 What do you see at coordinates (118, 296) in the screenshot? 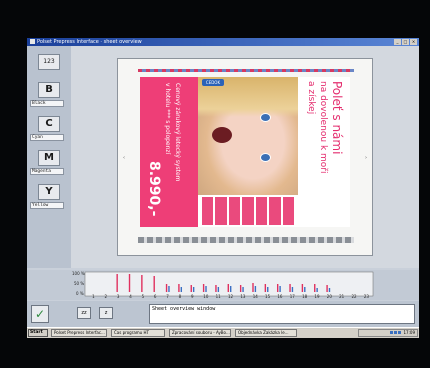
I see `zone-label: 3` at bounding box center [118, 296].